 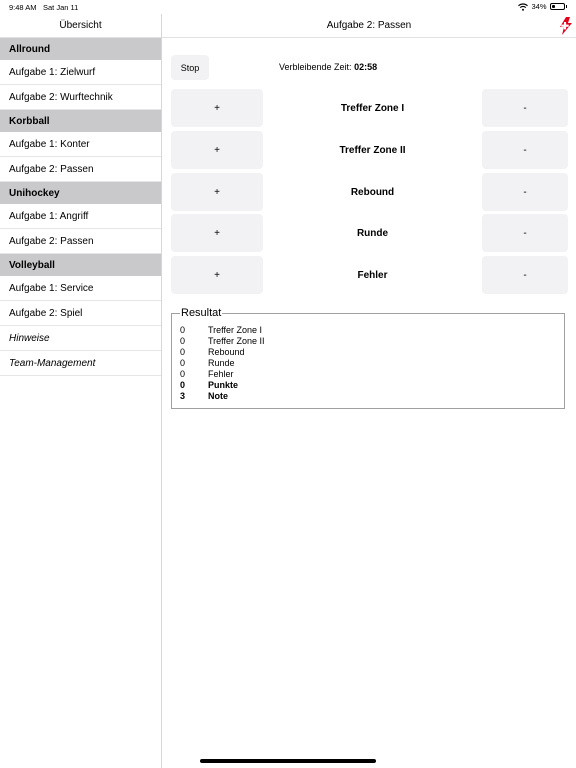 I want to click on decrement-rebound-button: -, so click(x=525, y=192).